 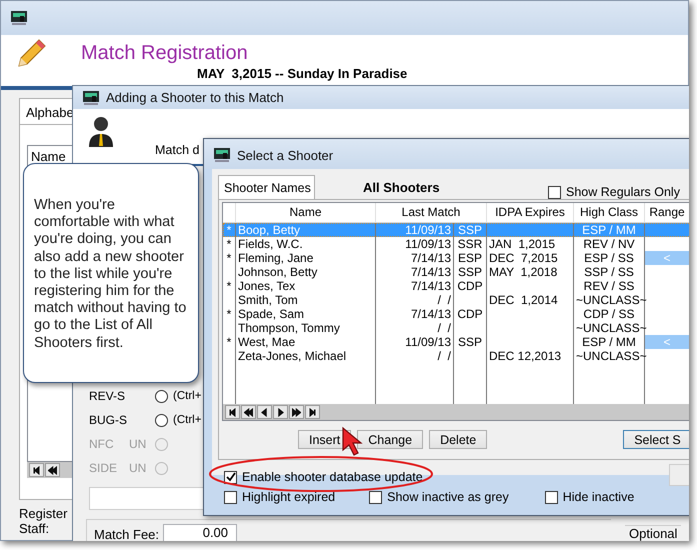 I want to click on person-icon, so click(x=101, y=131).